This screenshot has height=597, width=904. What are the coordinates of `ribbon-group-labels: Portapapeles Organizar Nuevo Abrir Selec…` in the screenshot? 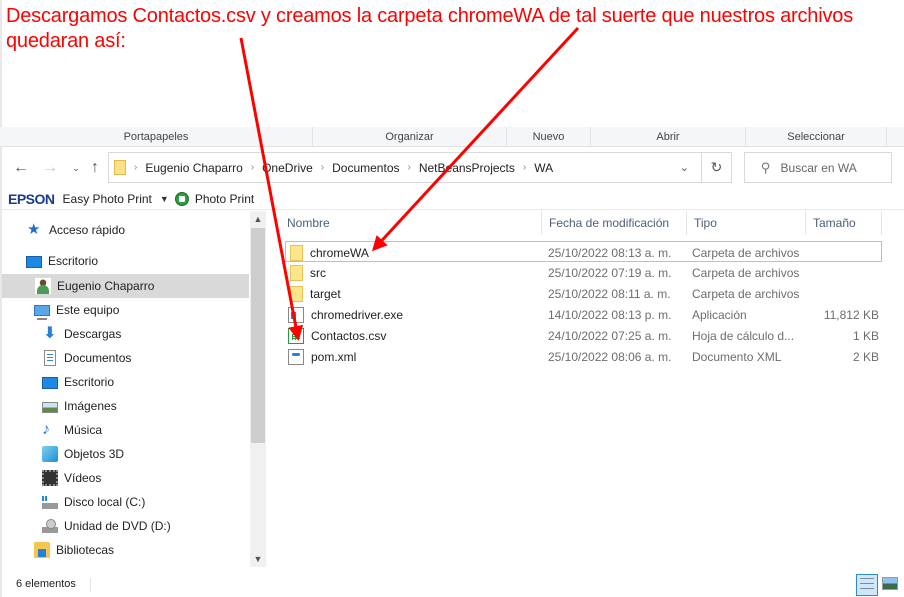 It's located at (452, 137).